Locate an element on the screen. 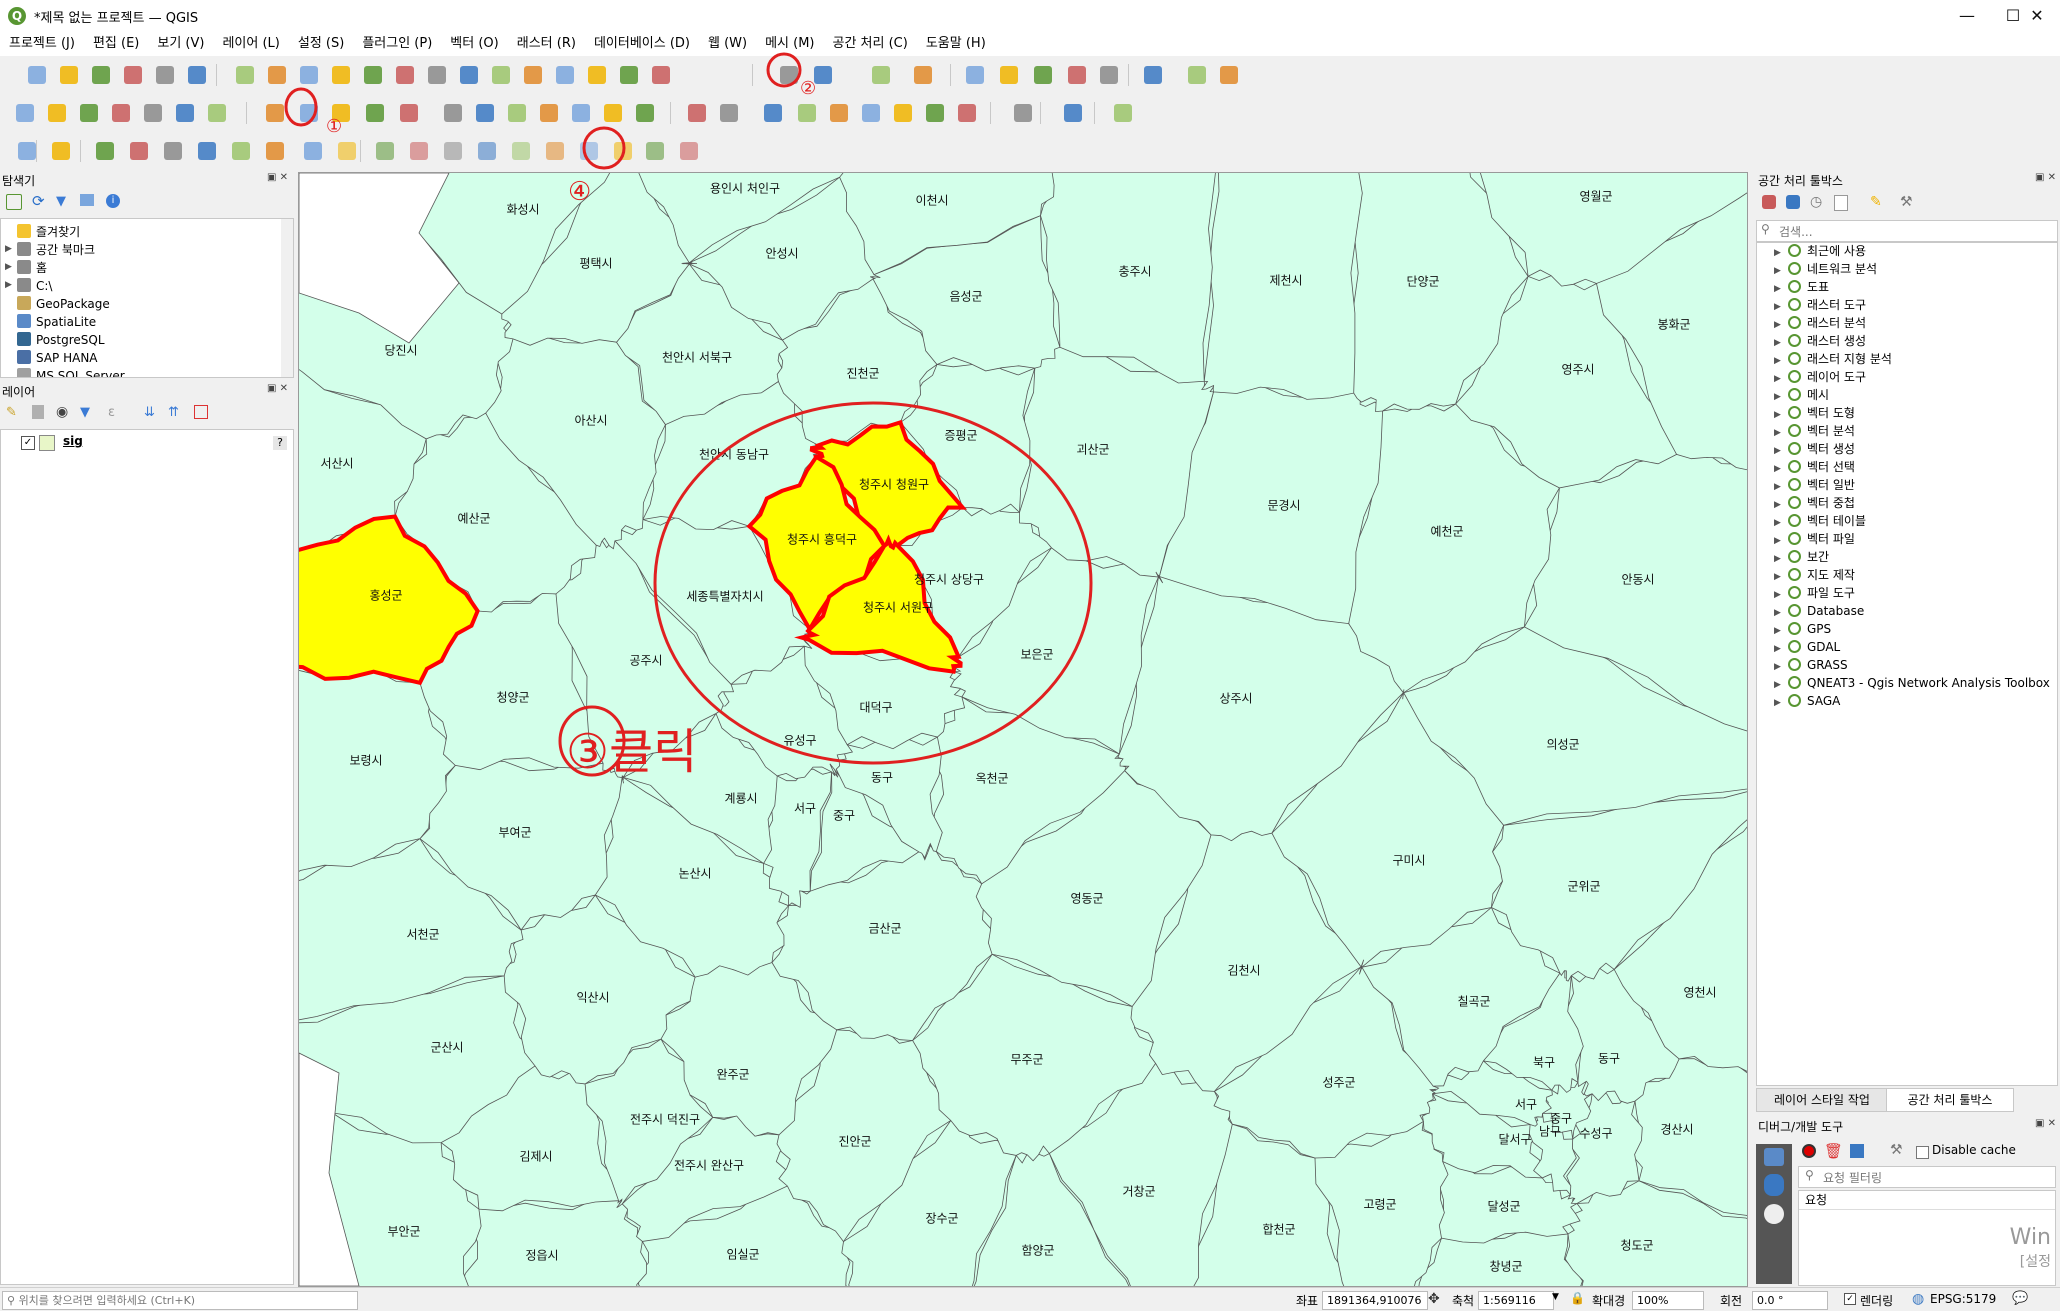 The image size is (2060, 1311). request-column-header: 요청 is located at coordinates (1927, 1200).